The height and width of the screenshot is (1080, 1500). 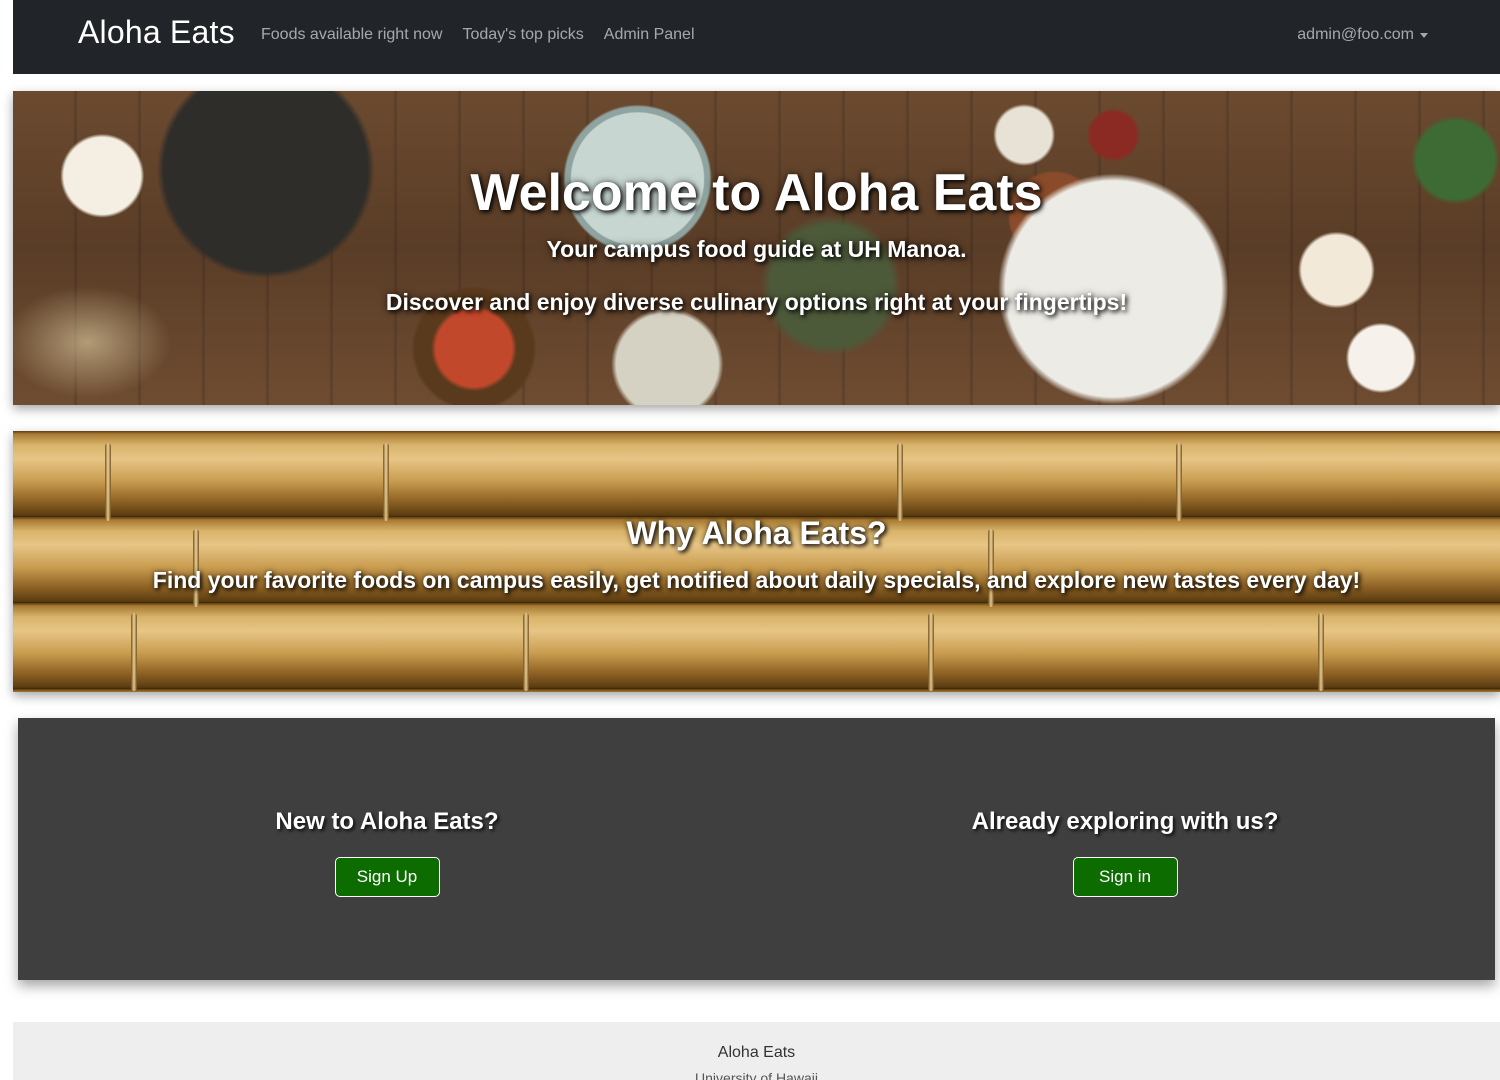 I want to click on new-user-heading: New to Aloha Eats?, so click(x=387, y=821).